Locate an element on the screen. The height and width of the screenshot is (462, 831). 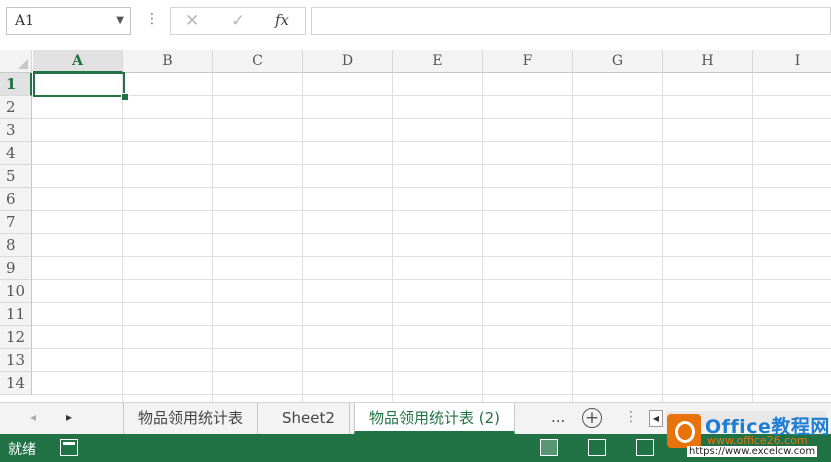
column-header-e: E is located at coordinates (438, 61).